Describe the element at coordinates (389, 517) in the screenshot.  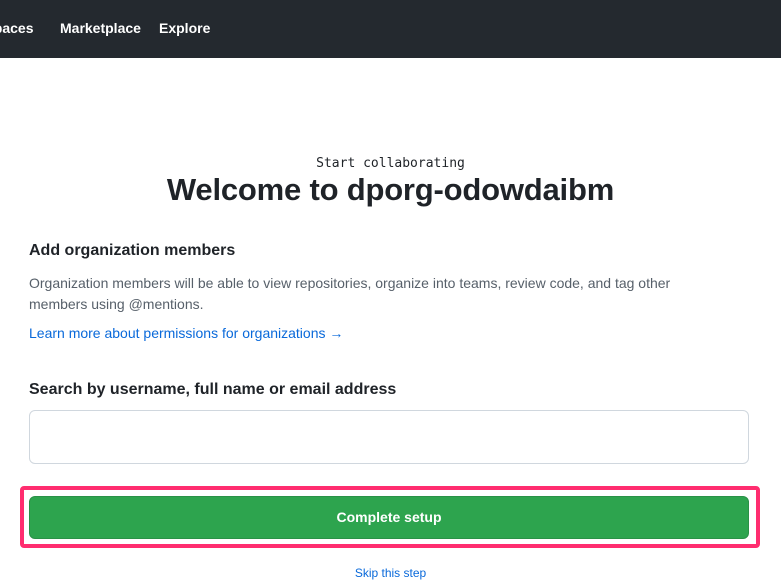
I see `complete-setup-button: Complete setup` at that location.